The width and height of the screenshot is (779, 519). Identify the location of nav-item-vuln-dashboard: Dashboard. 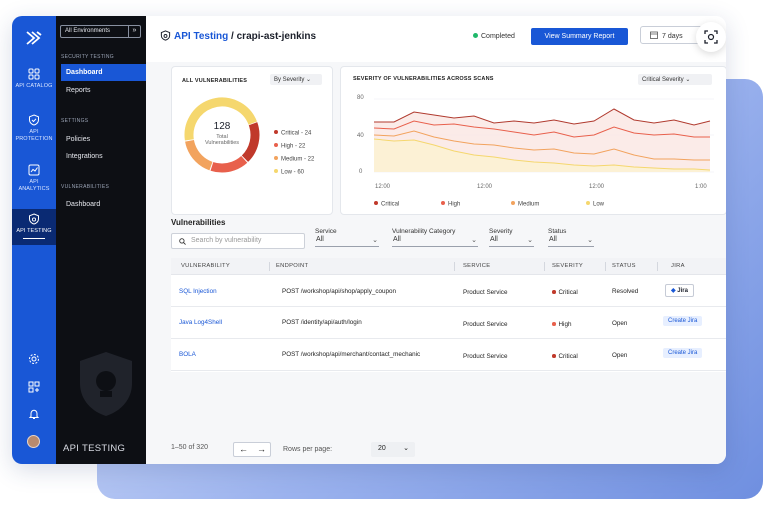
(103, 204).